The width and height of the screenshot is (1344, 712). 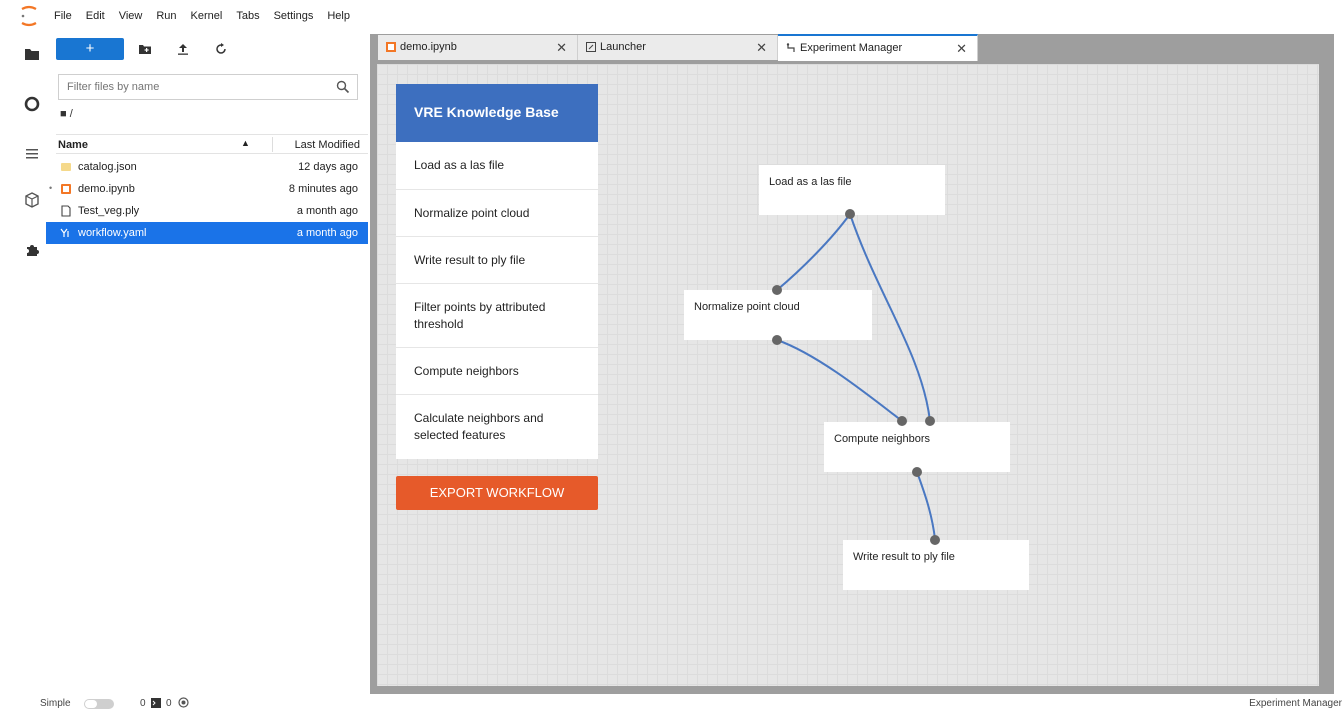 What do you see at coordinates (323, 189) in the screenshot?
I see `file-modified: 8 minutes ago` at bounding box center [323, 189].